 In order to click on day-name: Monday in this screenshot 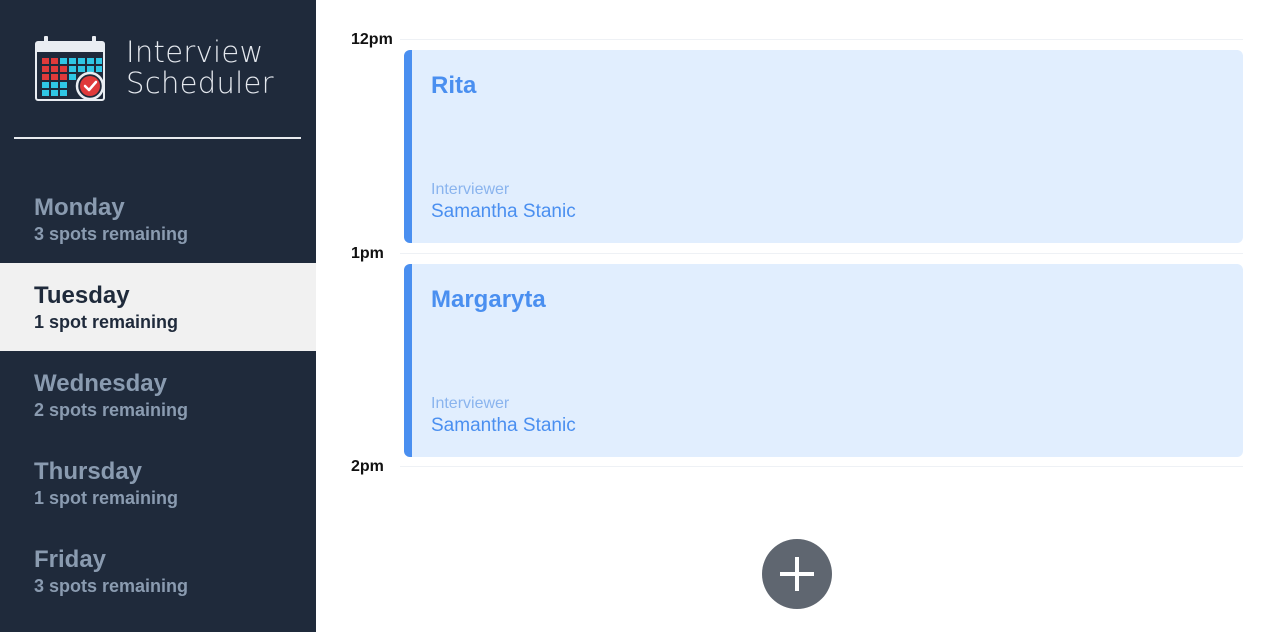, I will do `click(79, 207)`.